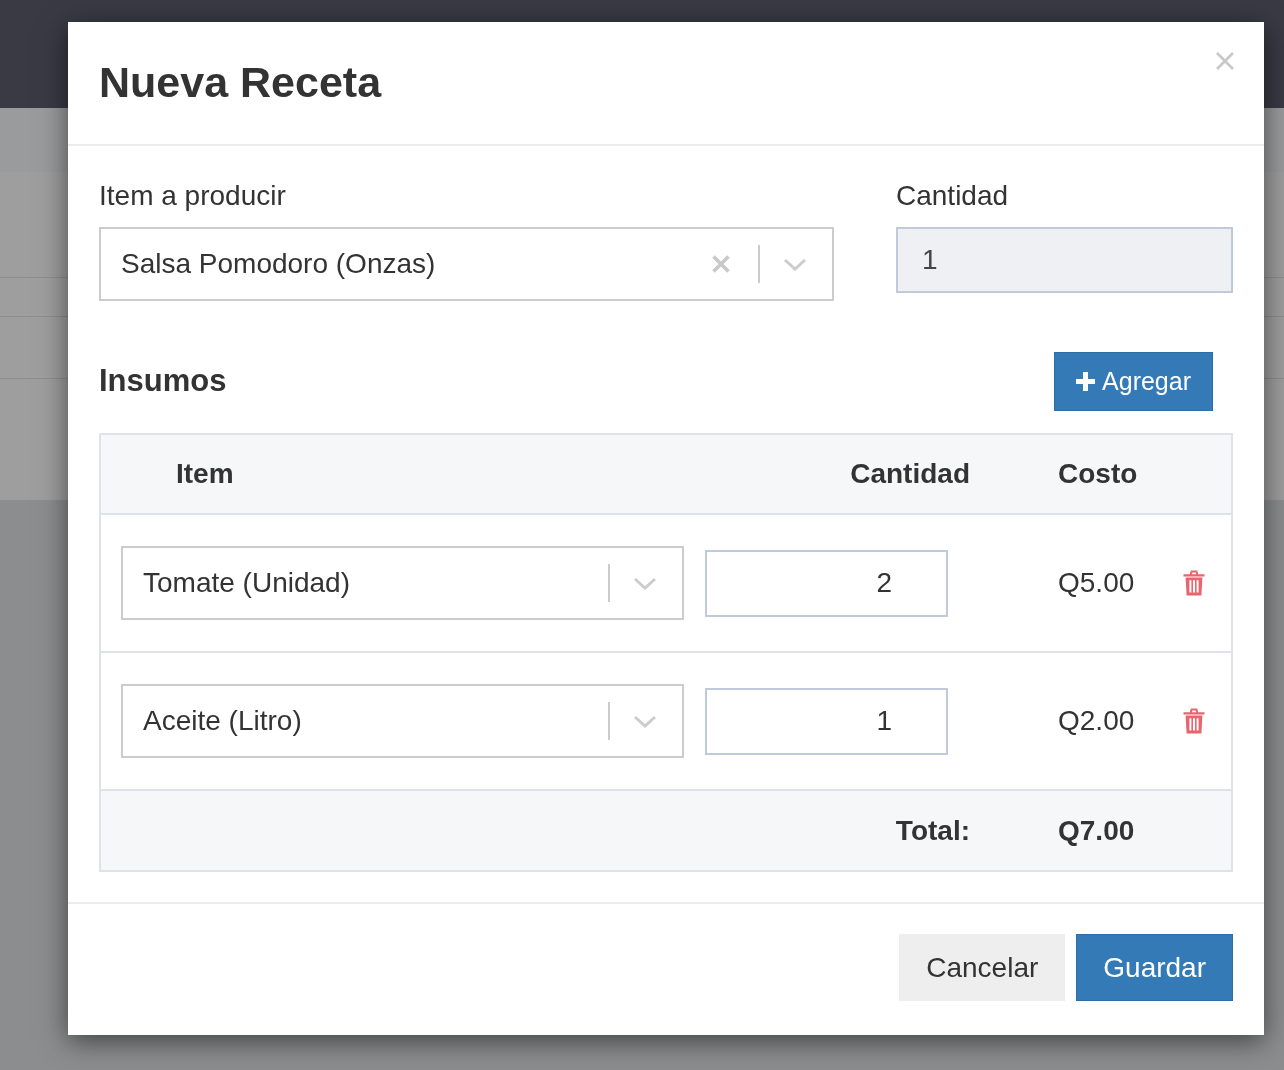  Describe the element at coordinates (163, 381) in the screenshot. I see `section-title: Insumos` at that location.